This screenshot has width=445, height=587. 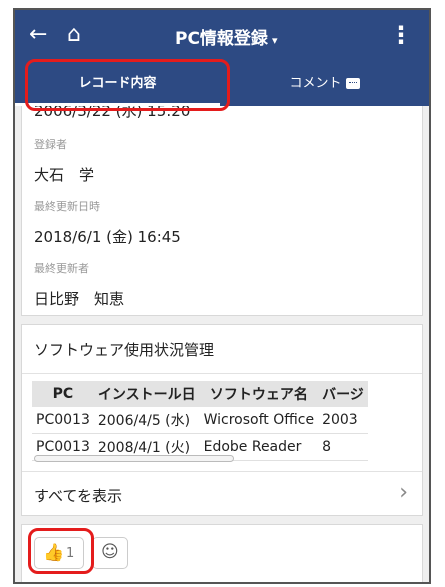 I want to click on updated-datetime-value: 2018/6/1 (金) 16:45, so click(x=107, y=237).